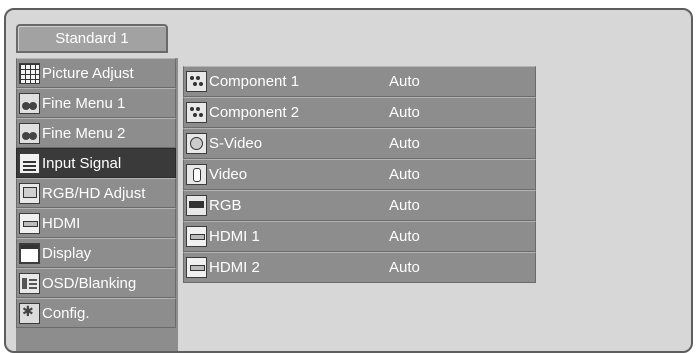  Describe the element at coordinates (359, 81) in the screenshot. I see `input-row-component-1: Component 1 Auto` at that location.